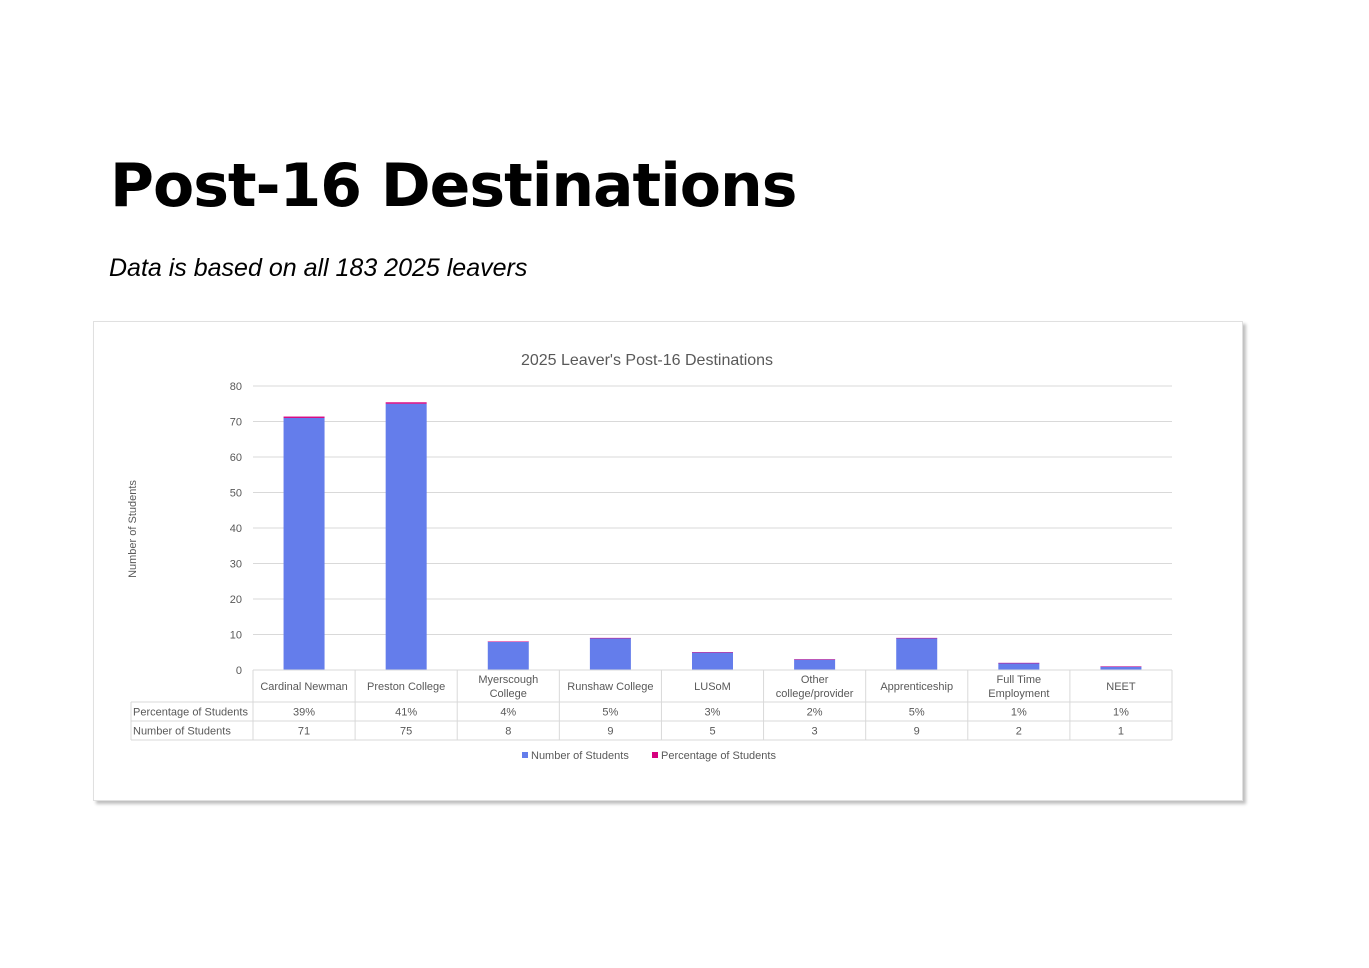  I want to click on table-cell: 1, so click(1121, 732).